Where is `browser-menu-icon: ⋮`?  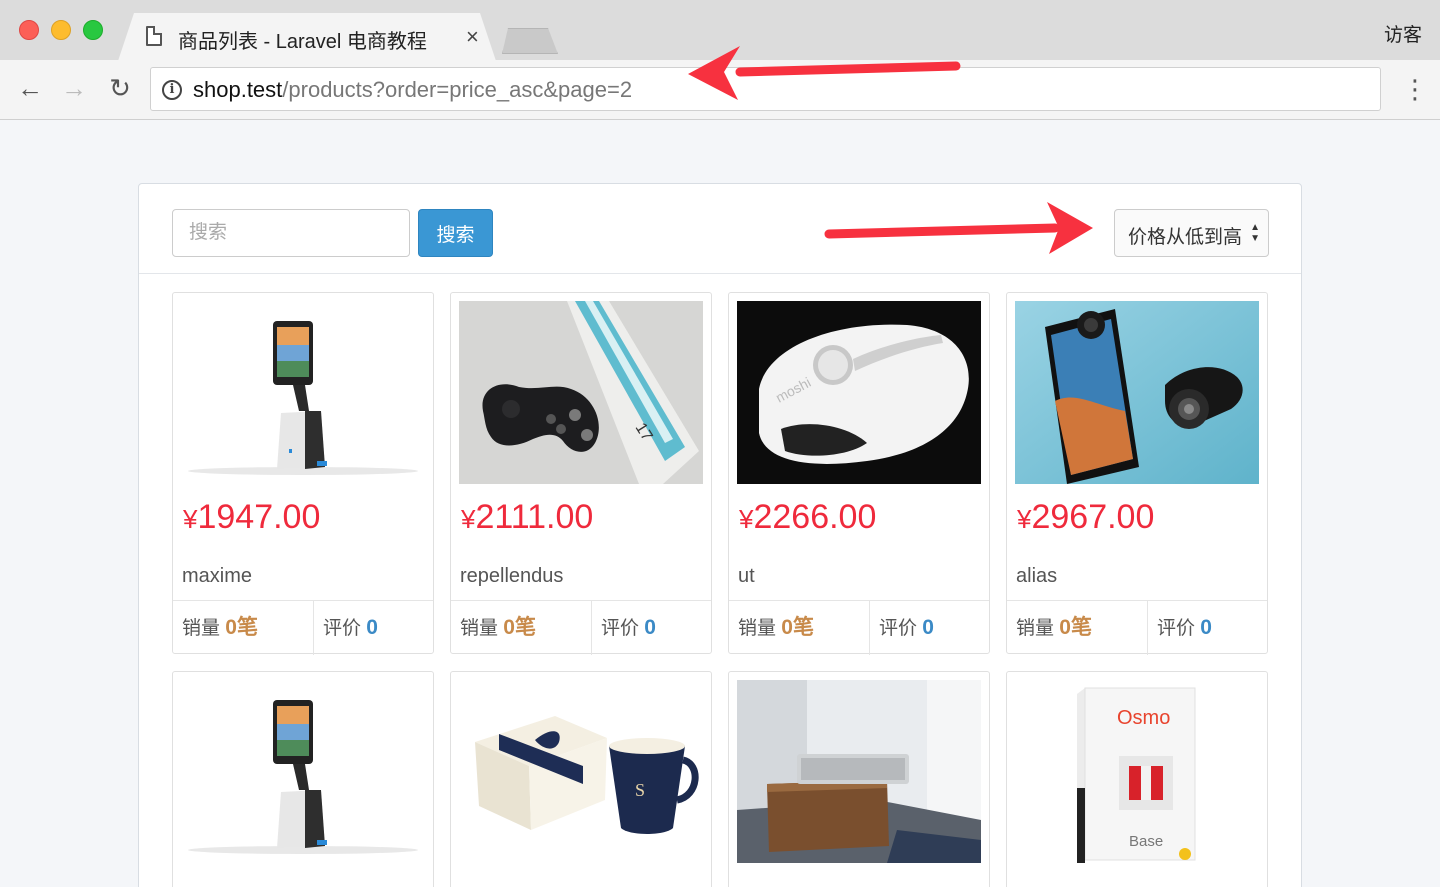 browser-menu-icon: ⋮ is located at coordinates (1415, 89).